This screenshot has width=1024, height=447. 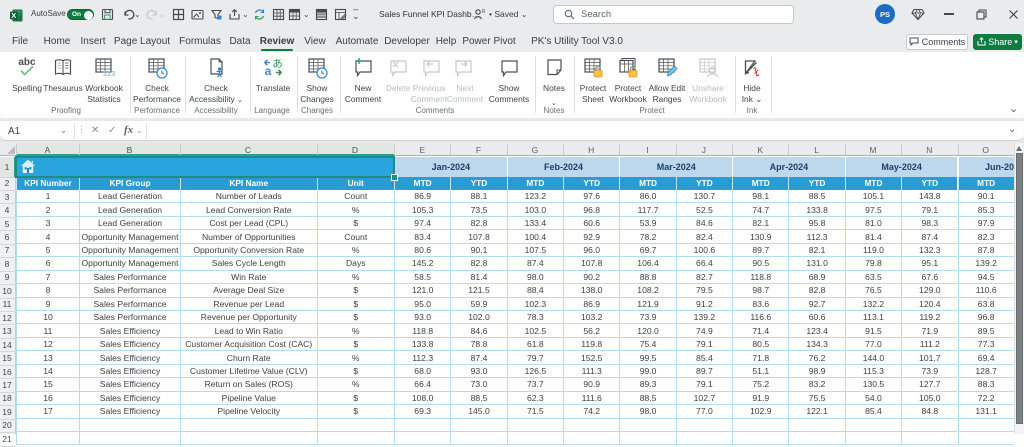 I want to click on svg-text: a, so click(x=268, y=71).